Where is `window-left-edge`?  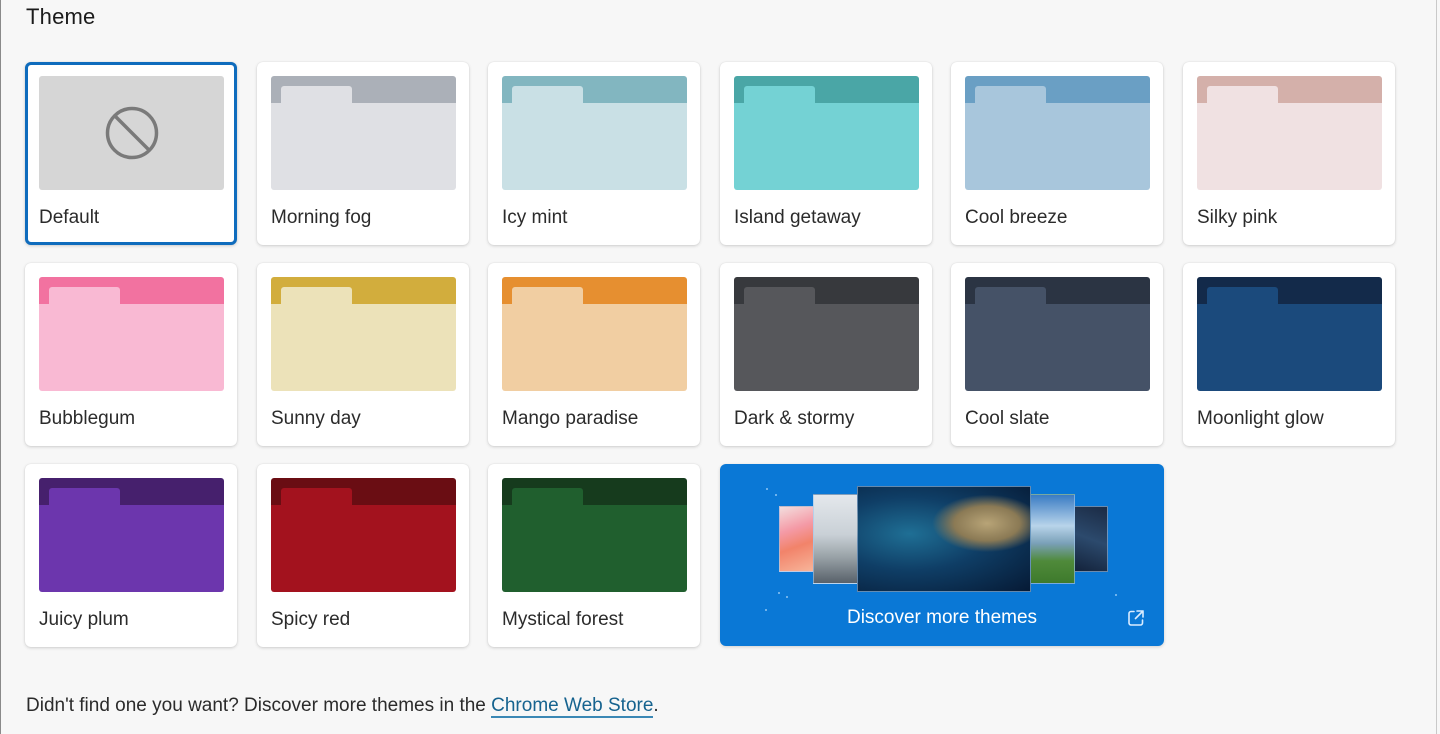 window-left-edge is located at coordinates (0, 367).